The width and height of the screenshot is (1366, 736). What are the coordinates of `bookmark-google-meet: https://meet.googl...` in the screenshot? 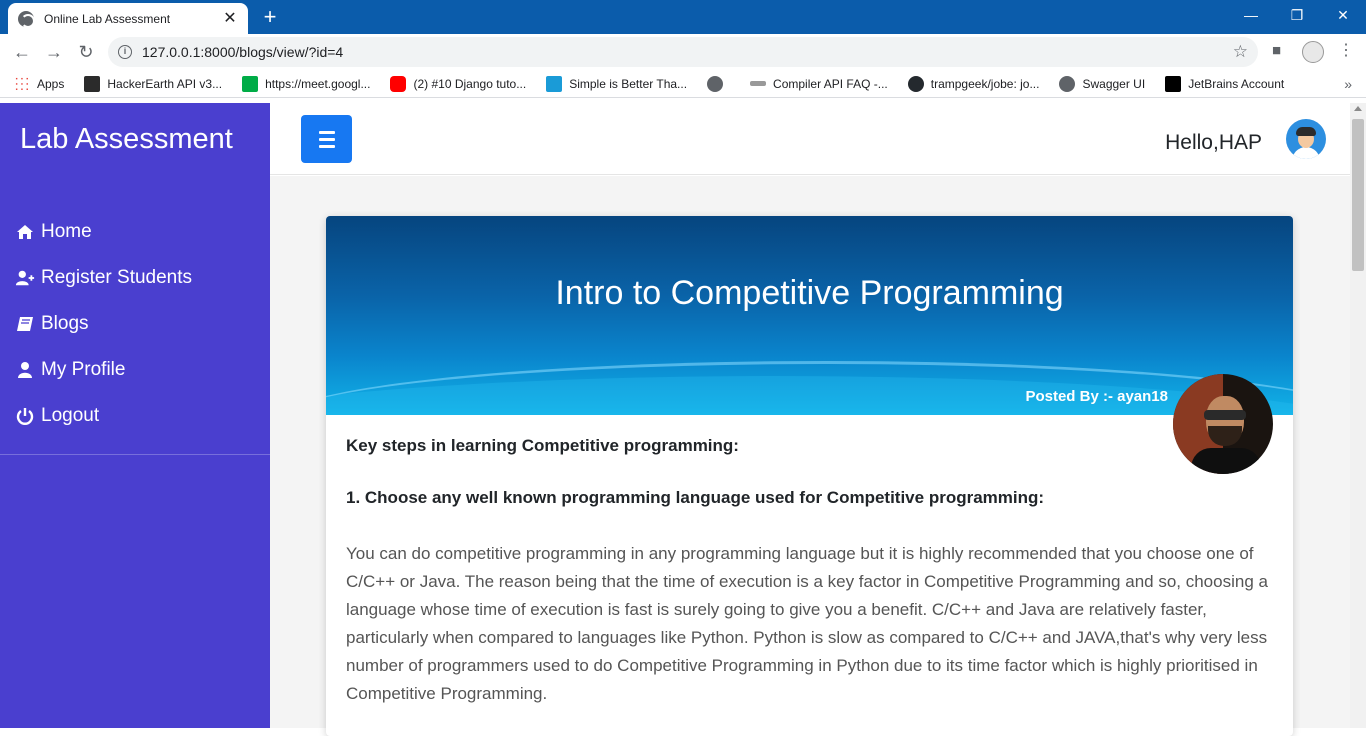 It's located at (306, 83).